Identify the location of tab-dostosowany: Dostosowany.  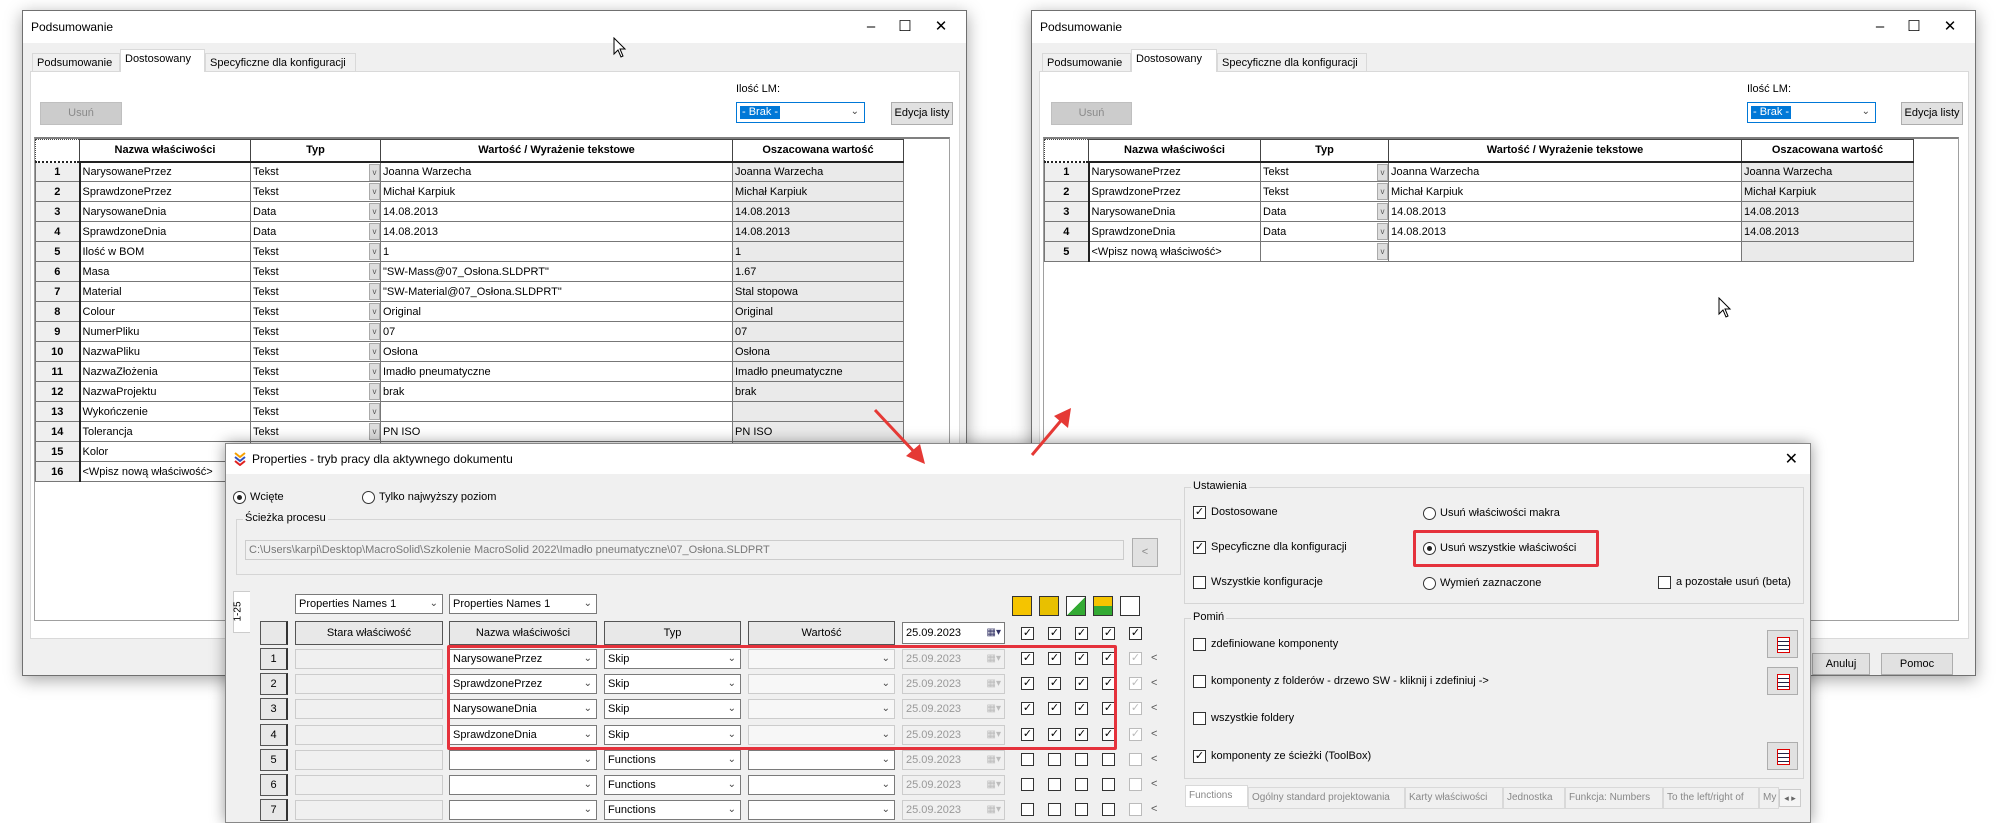
(1174, 60).